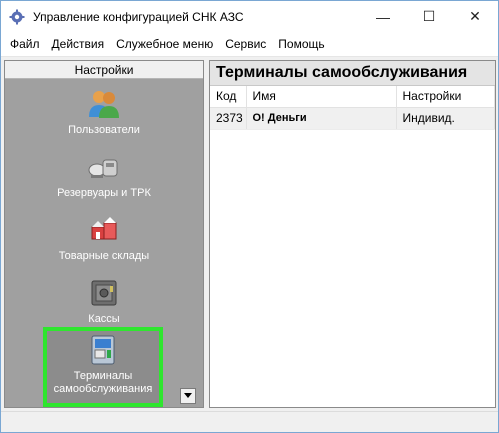 This screenshot has height=433, width=499. Describe the element at coordinates (383, 16) in the screenshot. I see `minimize-button: —` at that location.